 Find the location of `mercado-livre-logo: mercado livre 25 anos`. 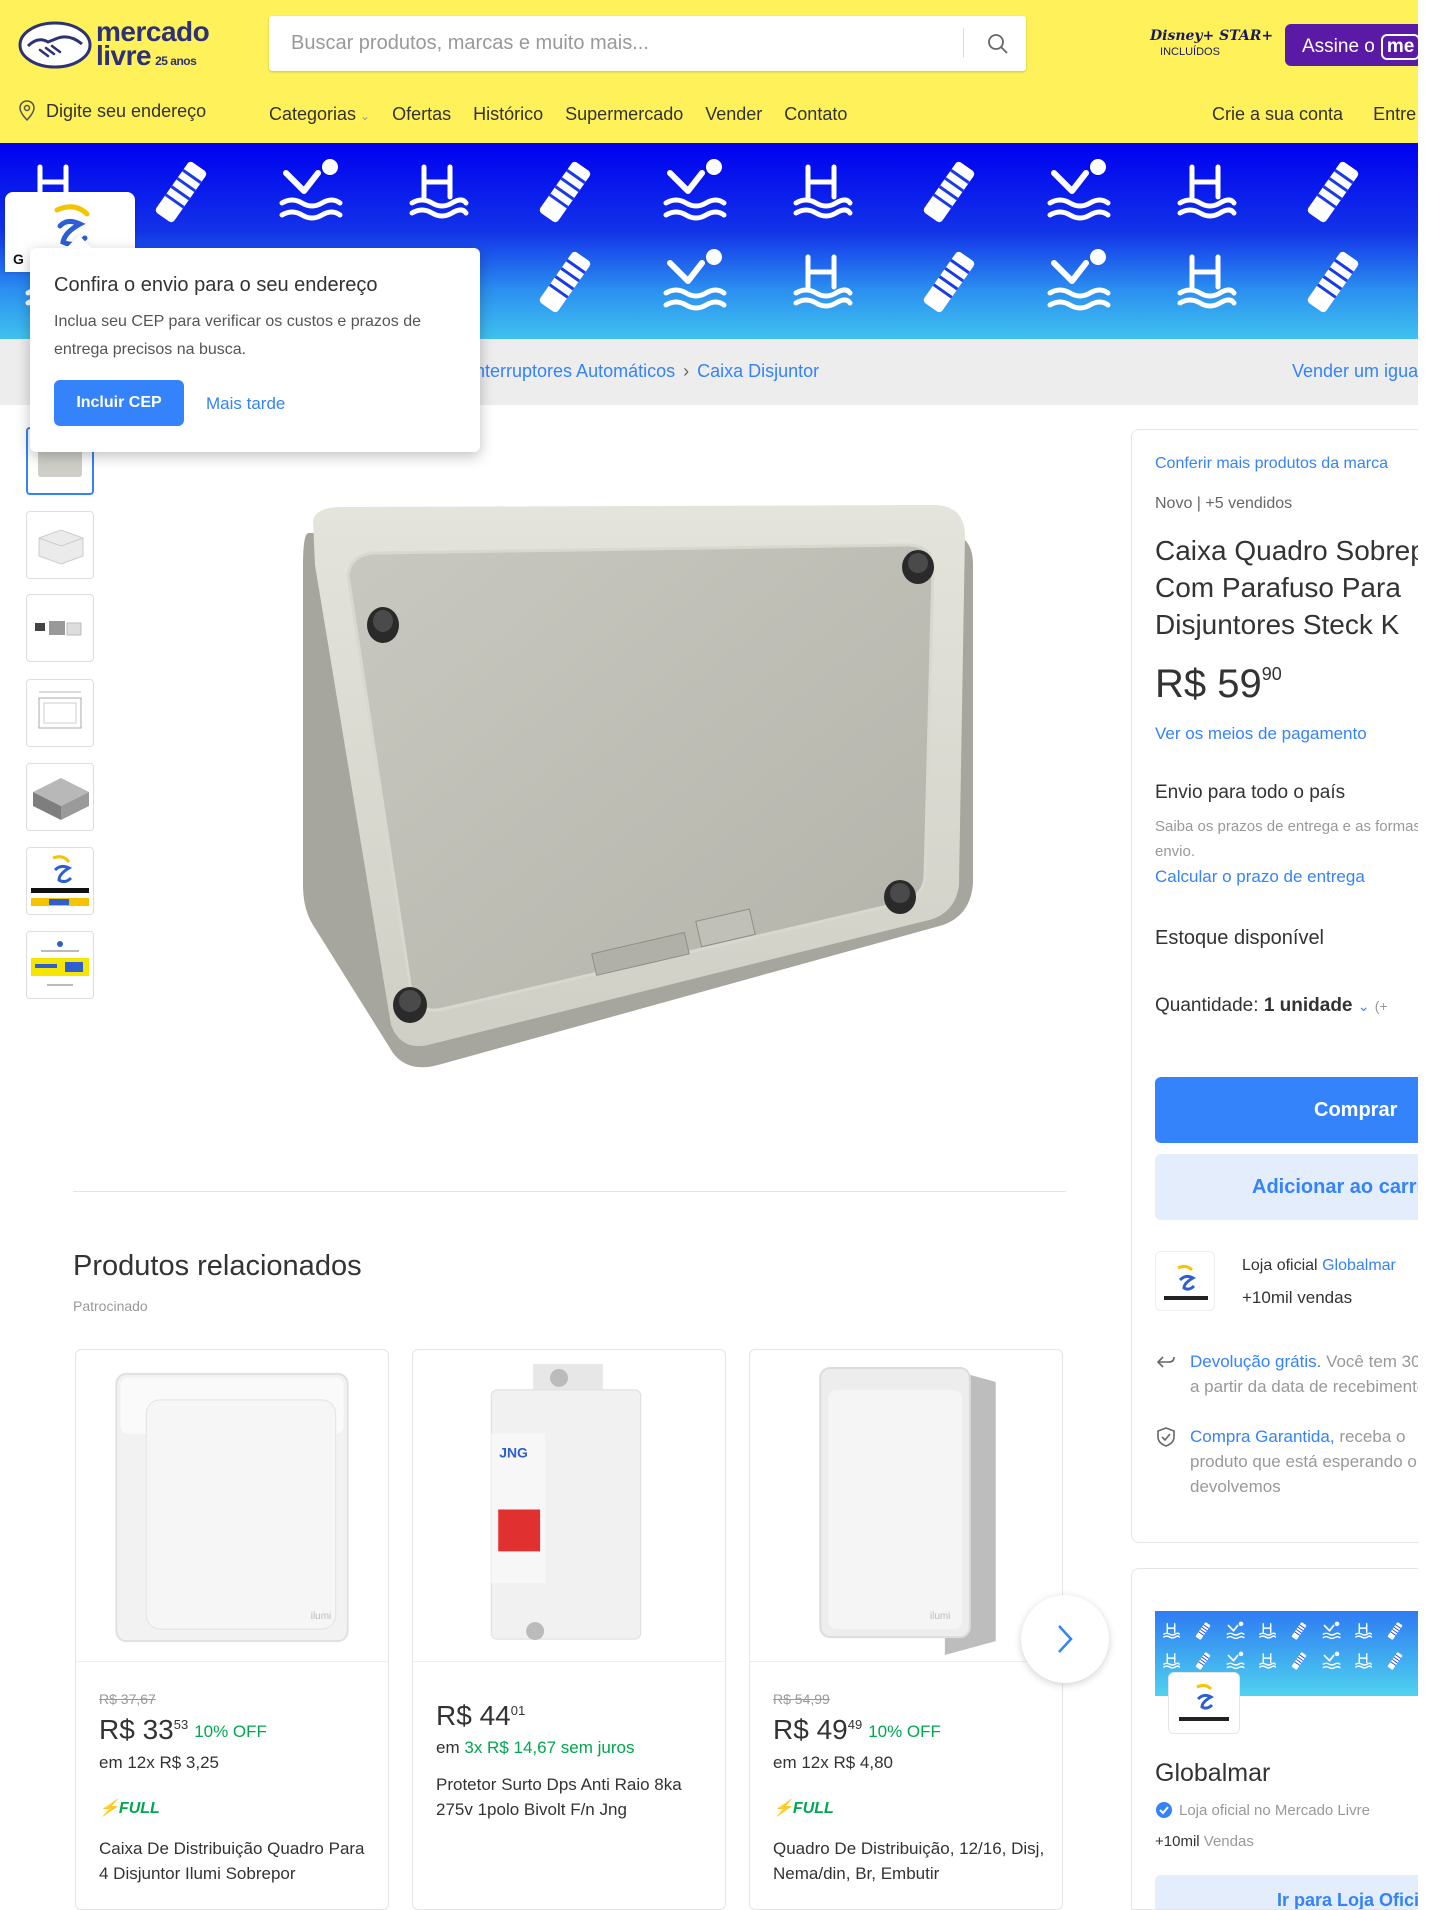

mercado-livre-logo: mercado livre 25 anos is located at coordinates (114, 46).